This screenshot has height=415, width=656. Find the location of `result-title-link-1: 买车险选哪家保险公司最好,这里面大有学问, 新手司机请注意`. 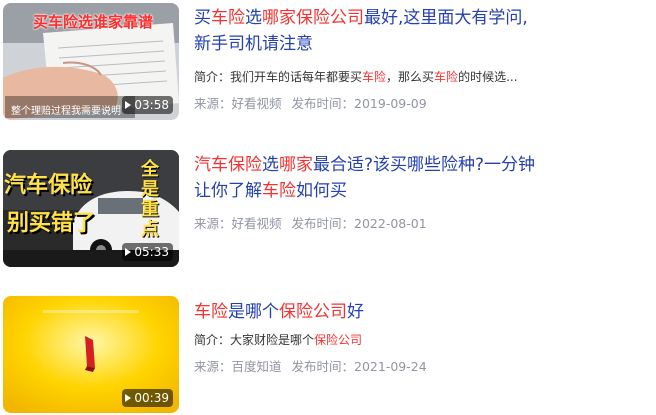

result-title-link-1: 买车险选哪家保险公司最好,这里面大有学问, 新手司机请注意 is located at coordinates (379, 31).